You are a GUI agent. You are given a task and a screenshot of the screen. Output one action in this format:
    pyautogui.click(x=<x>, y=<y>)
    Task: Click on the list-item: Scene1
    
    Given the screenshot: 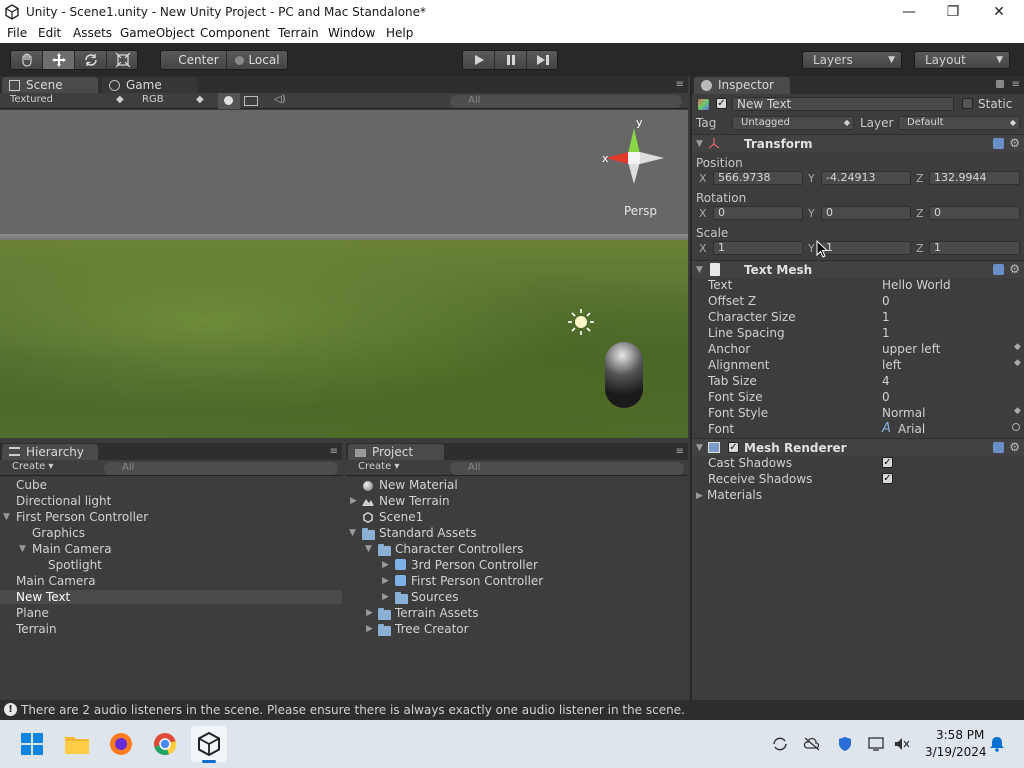 What is the action you would take?
    pyautogui.click(x=401, y=517)
    